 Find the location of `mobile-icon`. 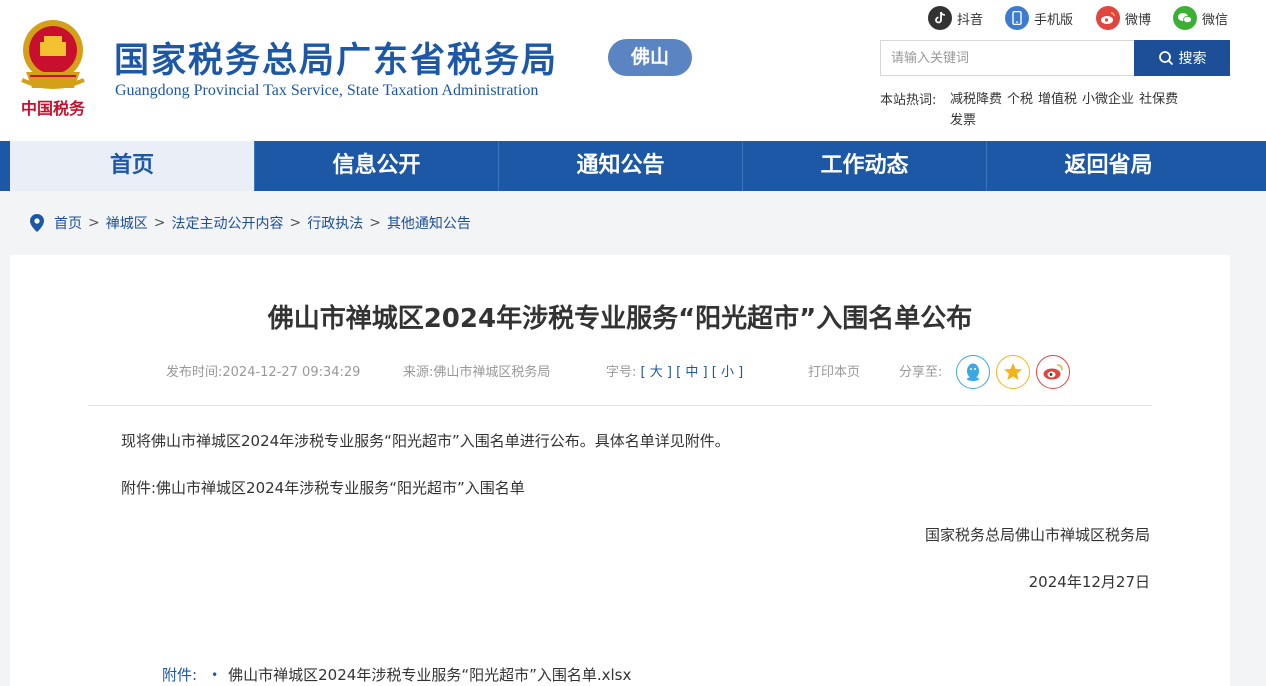

mobile-icon is located at coordinates (1017, 18).